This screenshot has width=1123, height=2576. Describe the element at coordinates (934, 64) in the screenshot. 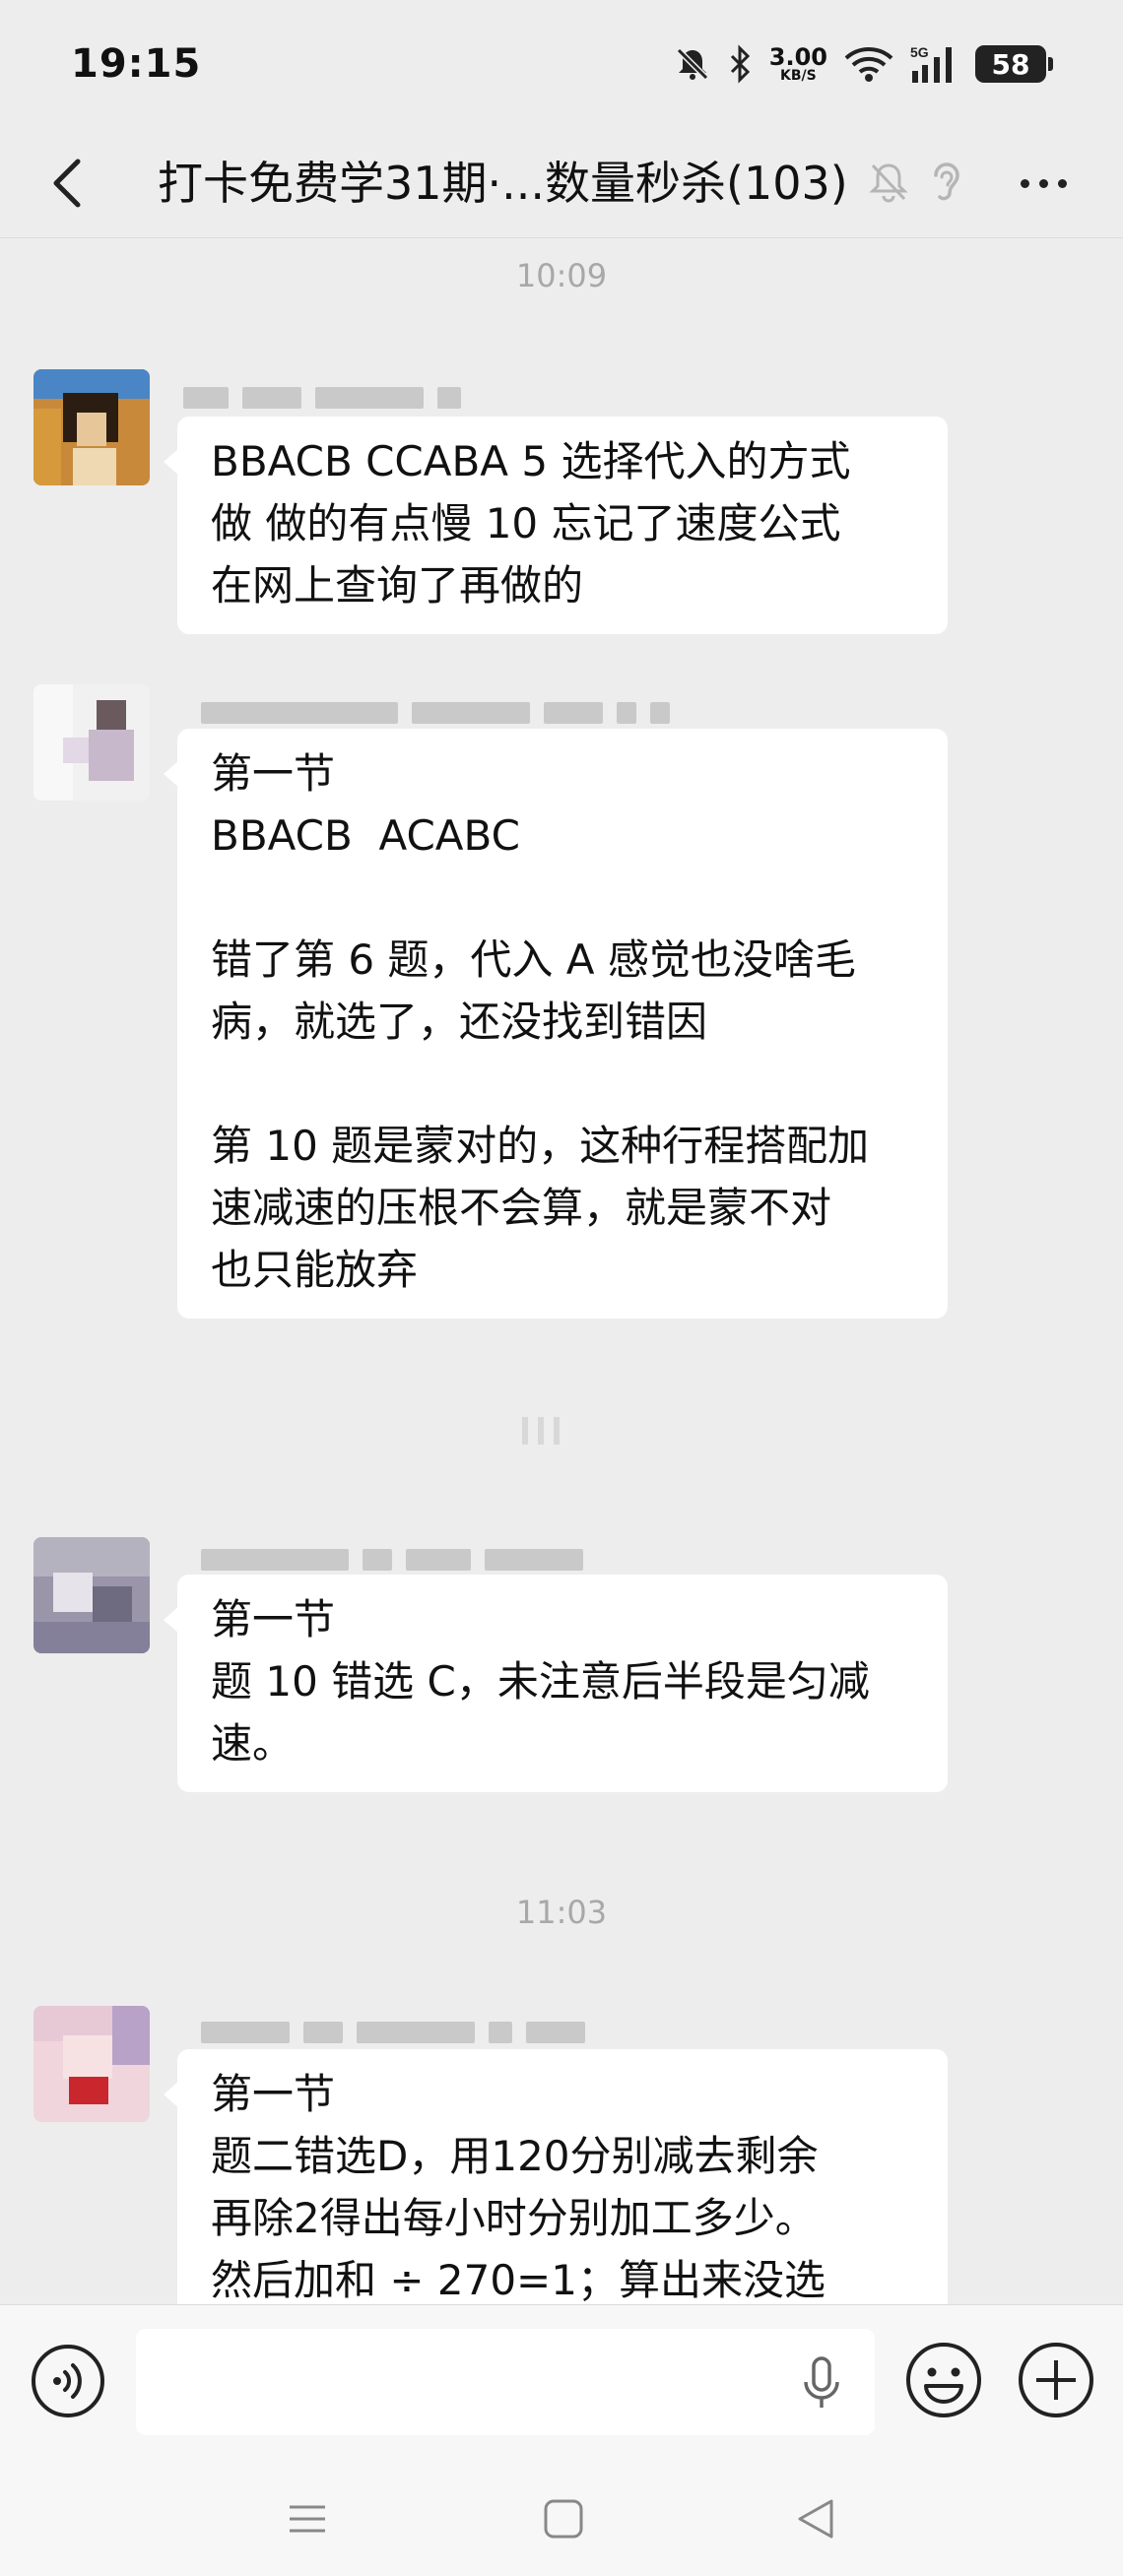

I see `cellular-signal-icon: 5G` at that location.